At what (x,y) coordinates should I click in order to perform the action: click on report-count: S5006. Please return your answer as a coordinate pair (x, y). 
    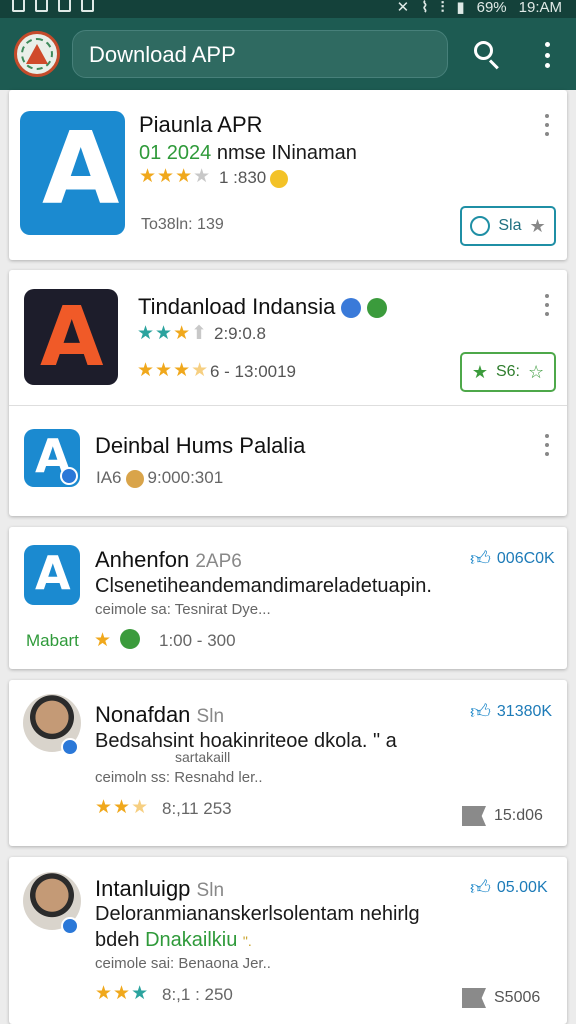
    Looking at the image, I should click on (501, 998).